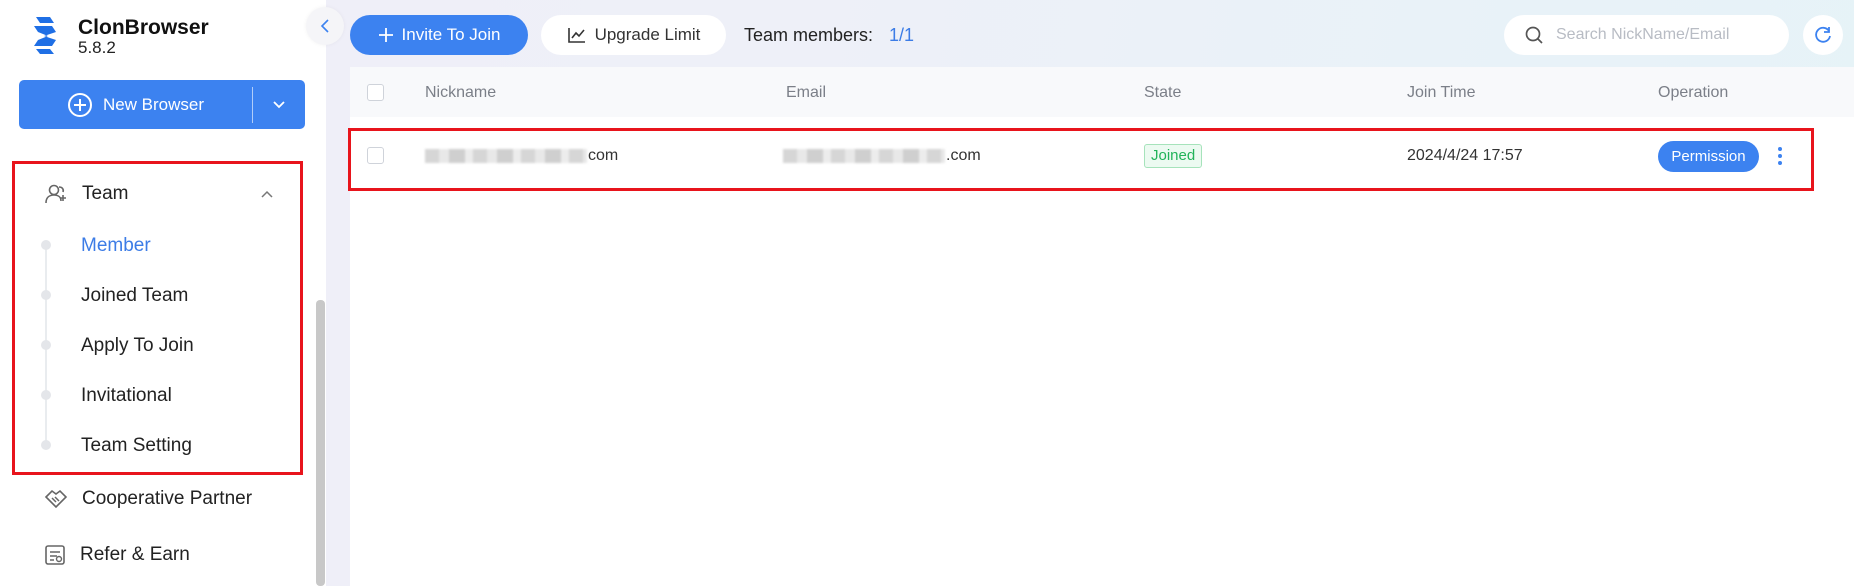 The width and height of the screenshot is (1854, 586). I want to click on sidebar-item-team-setting: Team Setting, so click(136, 446).